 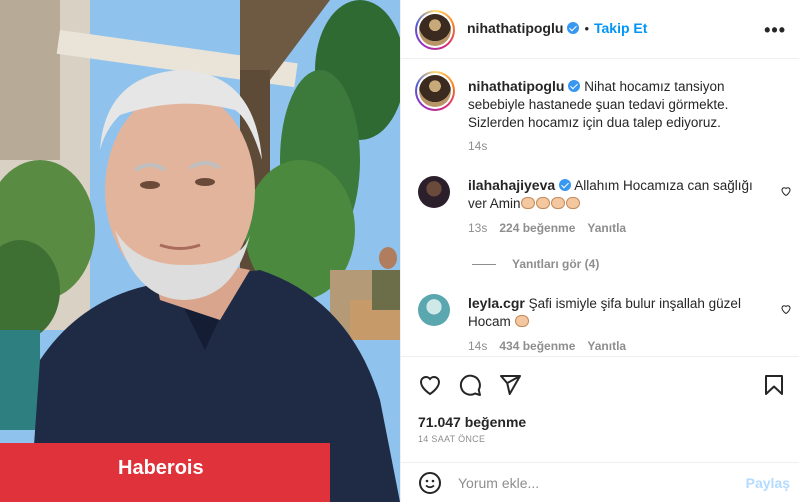 I want to click on post-header: nihathatipoglu • Takip Et •••, so click(x=600, y=29).